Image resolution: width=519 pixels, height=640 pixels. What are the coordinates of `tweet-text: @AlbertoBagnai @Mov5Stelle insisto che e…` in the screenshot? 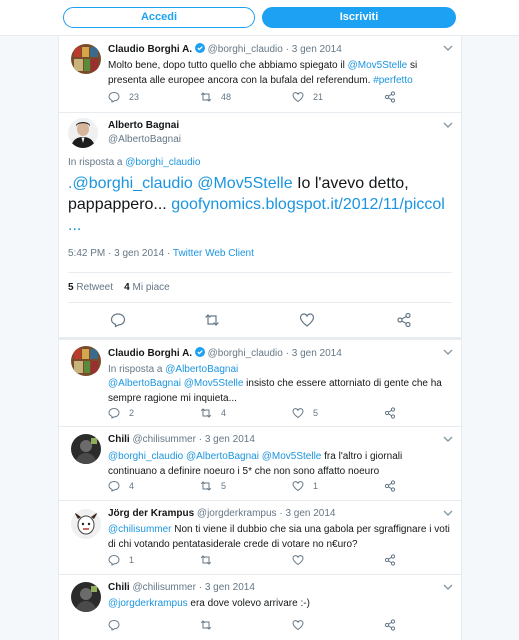 It's located at (275, 391).